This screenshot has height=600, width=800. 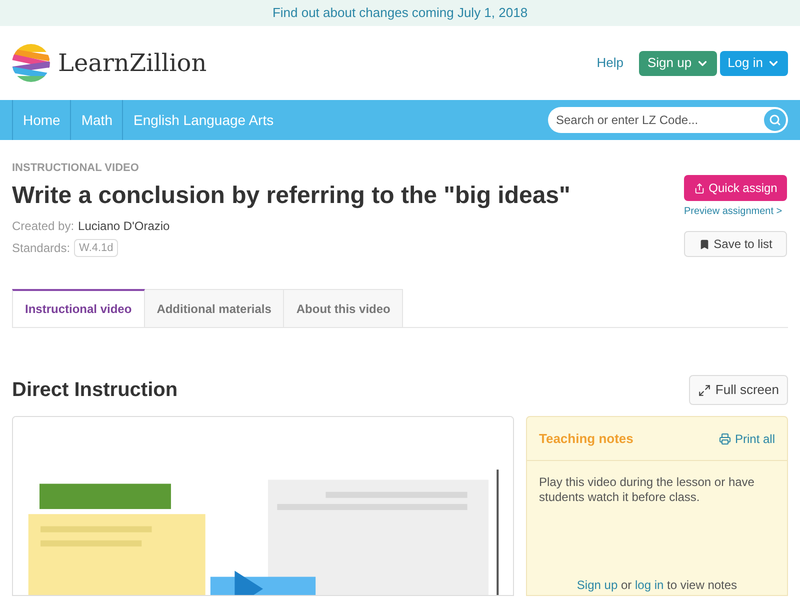 I want to click on standard-tag: W.4.1d, so click(x=96, y=247).